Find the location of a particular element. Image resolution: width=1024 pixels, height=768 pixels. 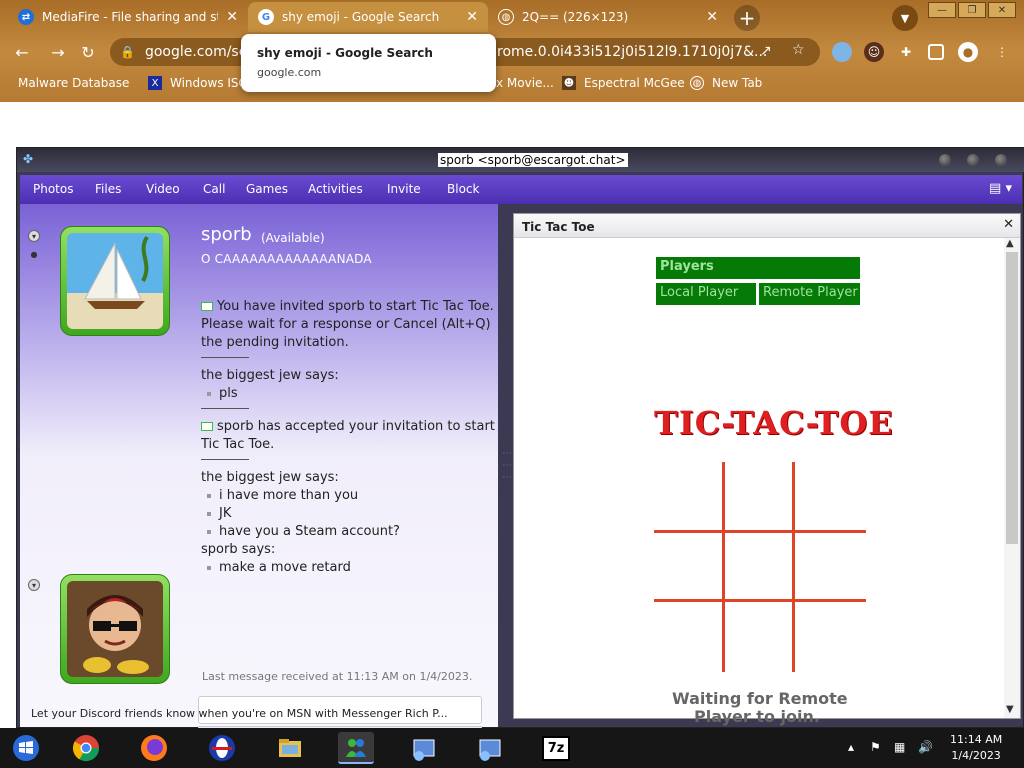

tray-expand-icon: ▴ is located at coordinates (851, 747).